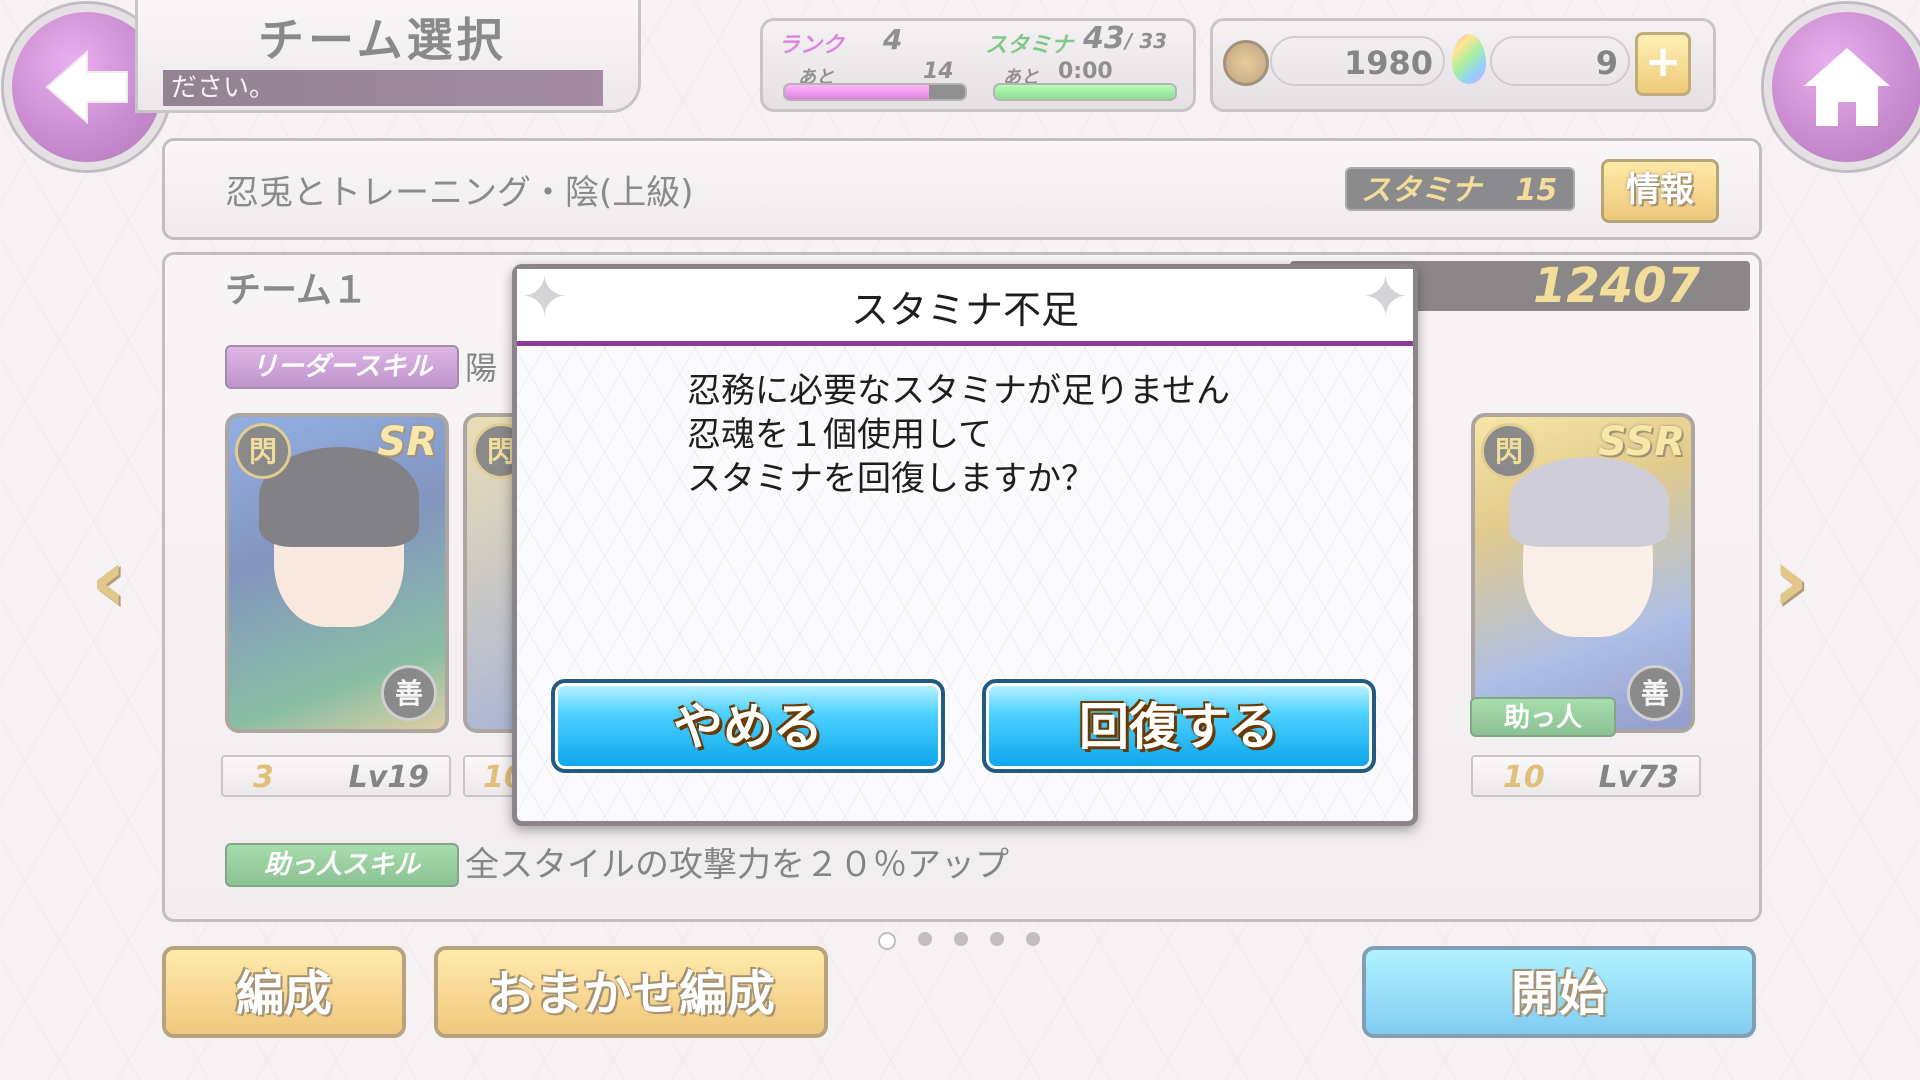  I want to click on dialog-message-line: 忍務に必要なスタミナが足りません, so click(958, 391).